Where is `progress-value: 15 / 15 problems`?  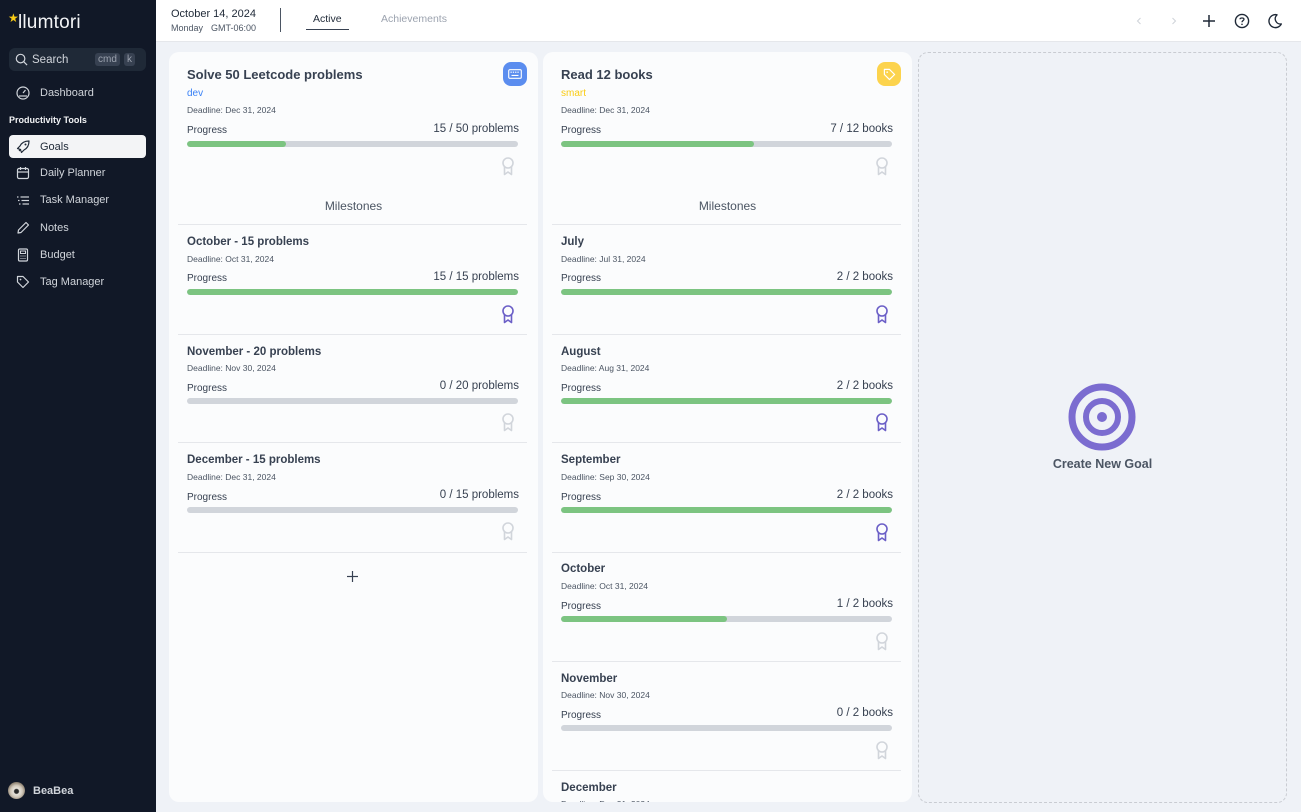
progress-value: 15 / 15 problems is located at coordinates (476, 277).